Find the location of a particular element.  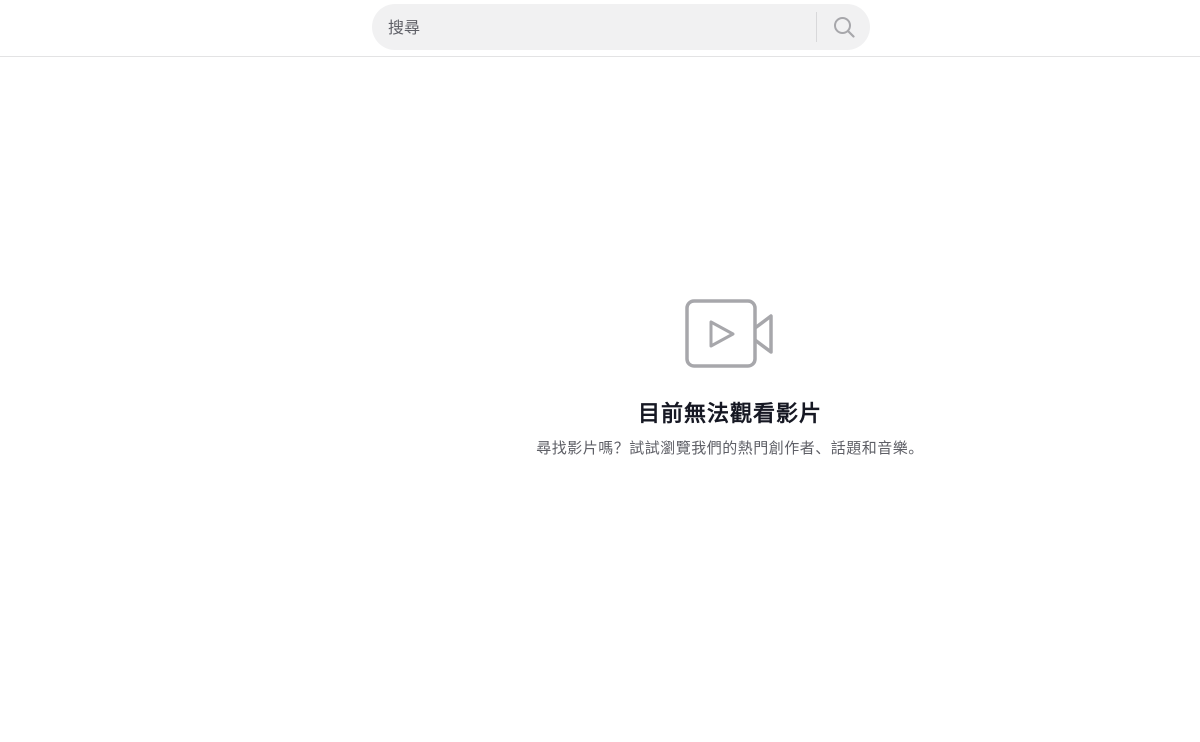

empty-state-subtitle: 尋找影片嗎？試試瀏覽我們的熱門創作者、話題和音樂。 is located at coordinates (730, 448).